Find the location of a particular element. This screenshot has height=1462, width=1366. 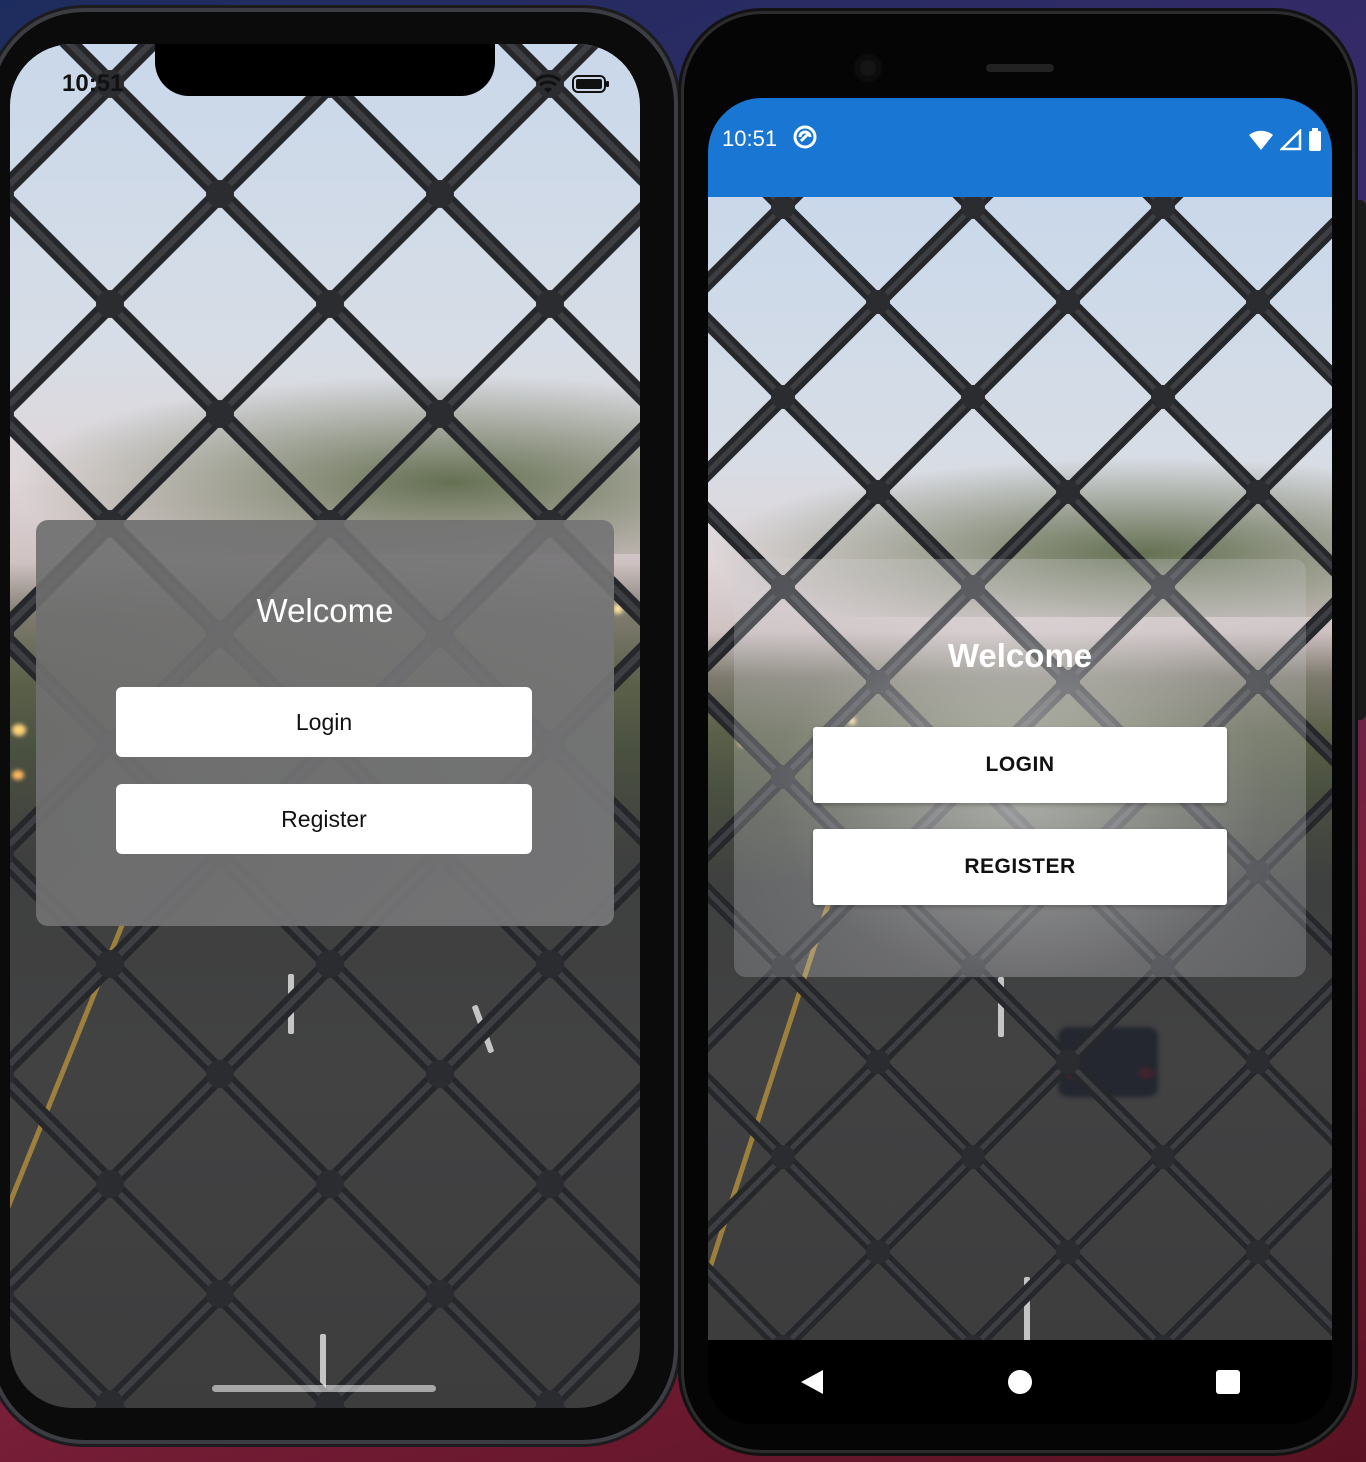

android-side-button is located at coordinates (1359, 460).